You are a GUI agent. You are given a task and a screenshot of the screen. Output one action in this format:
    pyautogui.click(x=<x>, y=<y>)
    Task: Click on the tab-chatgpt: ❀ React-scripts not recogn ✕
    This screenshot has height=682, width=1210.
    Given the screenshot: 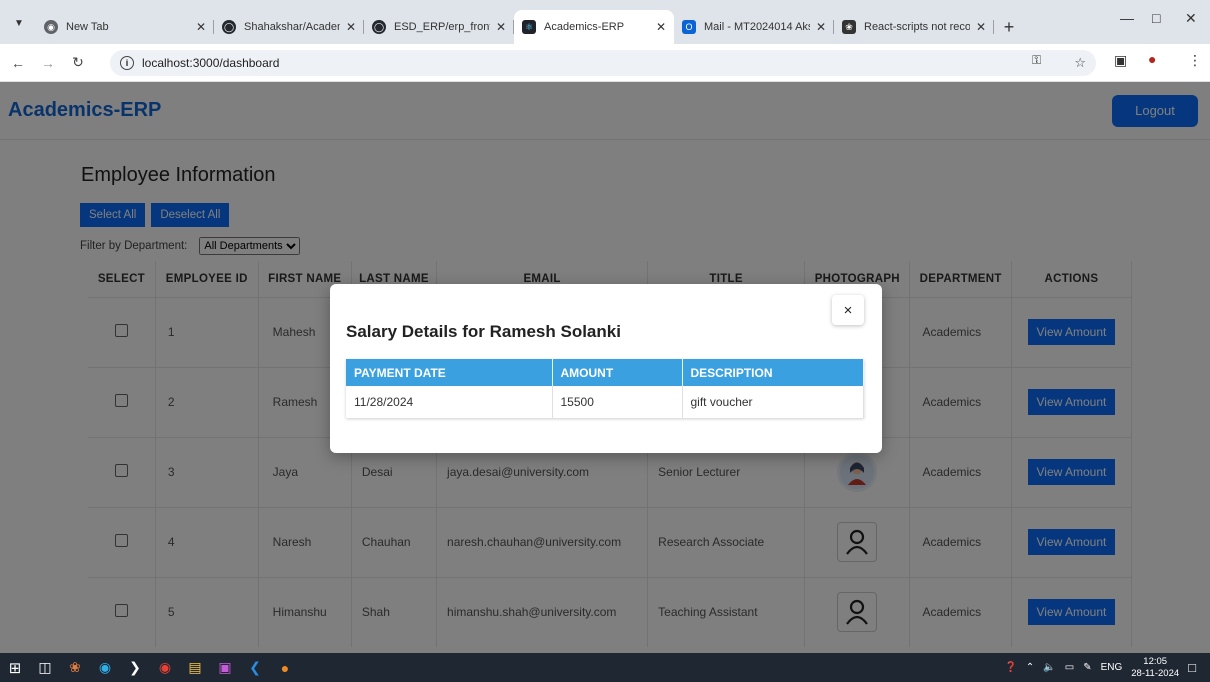 What is the action you would take?
    pyautogui.click(x=914, y=27)
    